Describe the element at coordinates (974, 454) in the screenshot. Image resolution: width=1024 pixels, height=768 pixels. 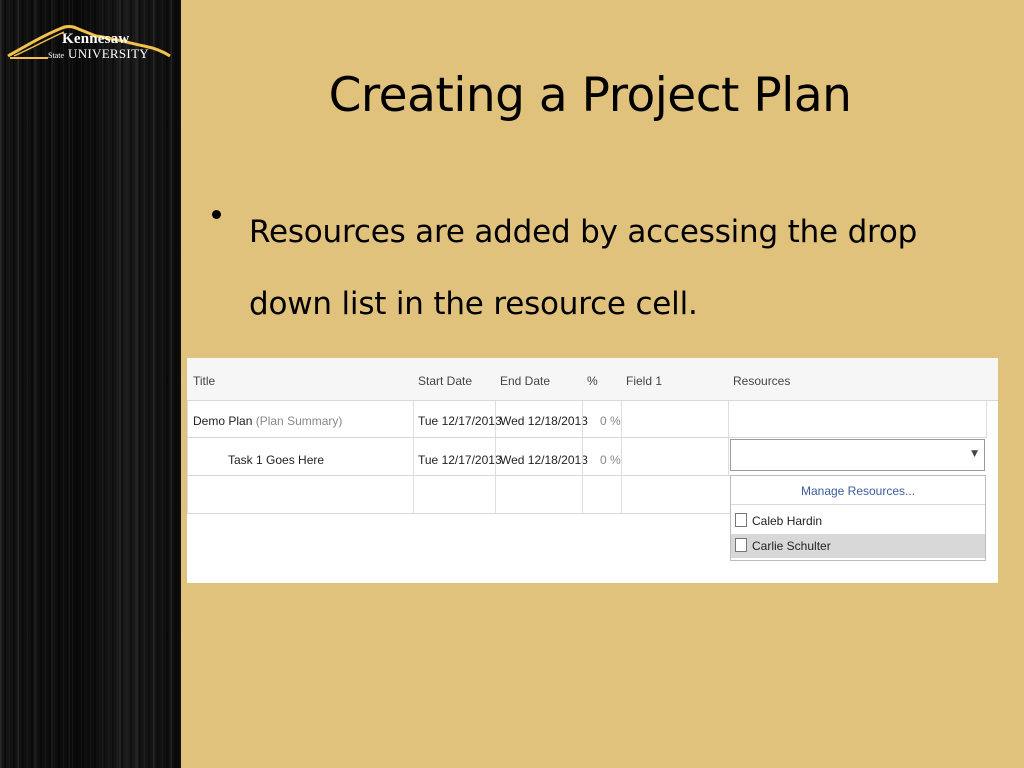
I see `chevron-down-icon: ▼` at that location.